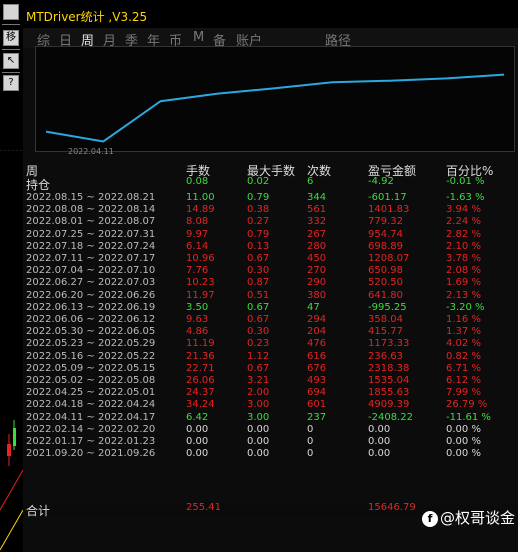 The image size is (518, 552). What do you see at coordinates (197, 417) in the screenshot?
I see `row-lots: 6.42` at bounding box center [197, 417].